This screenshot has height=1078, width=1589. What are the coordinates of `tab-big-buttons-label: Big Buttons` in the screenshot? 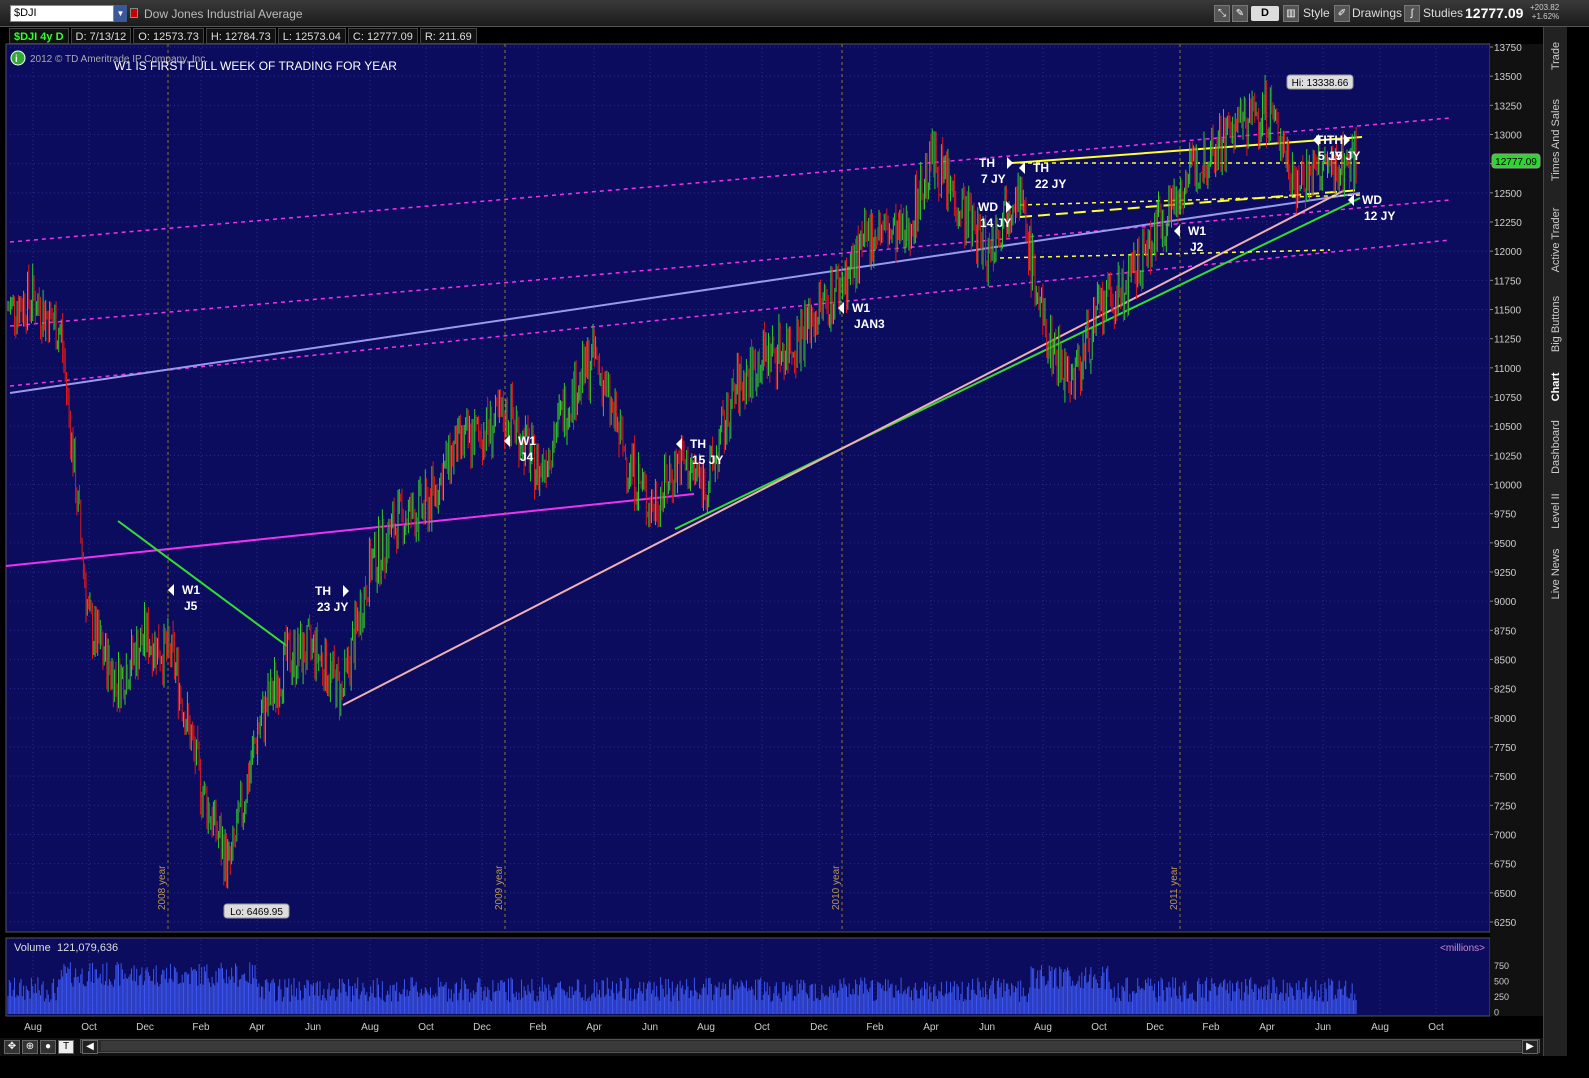 It's located at (1556, 324).